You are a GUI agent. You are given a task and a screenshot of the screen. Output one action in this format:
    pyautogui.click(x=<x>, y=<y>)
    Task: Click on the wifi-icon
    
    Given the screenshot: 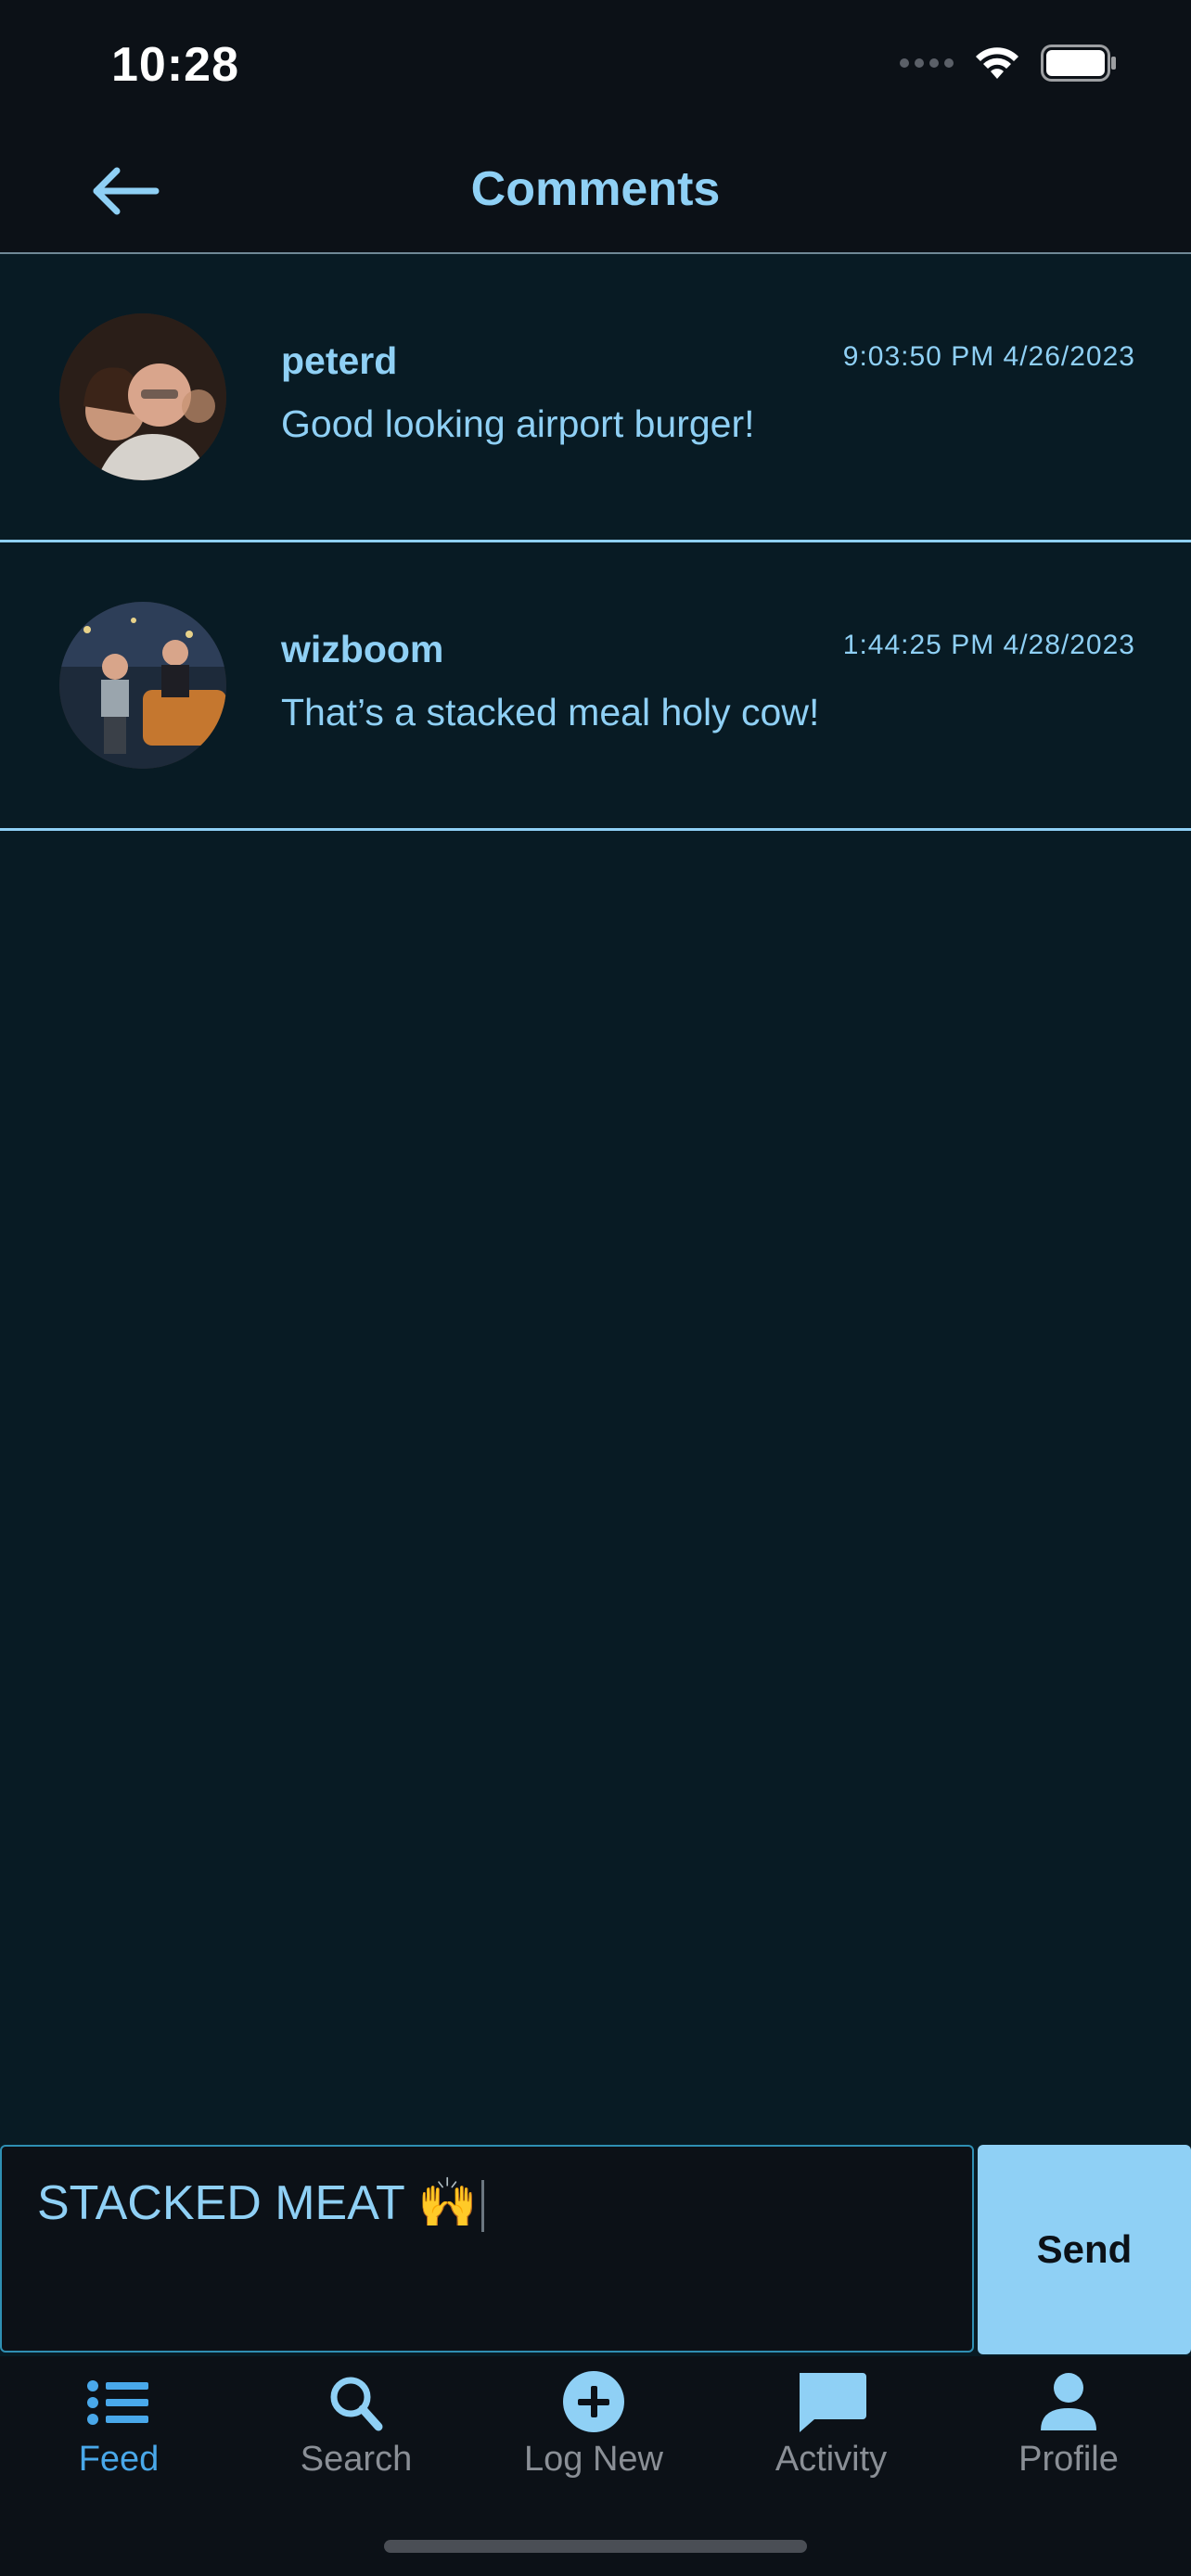 What is the action you would take?
    pyautogui.click(x=997, y=63)
    